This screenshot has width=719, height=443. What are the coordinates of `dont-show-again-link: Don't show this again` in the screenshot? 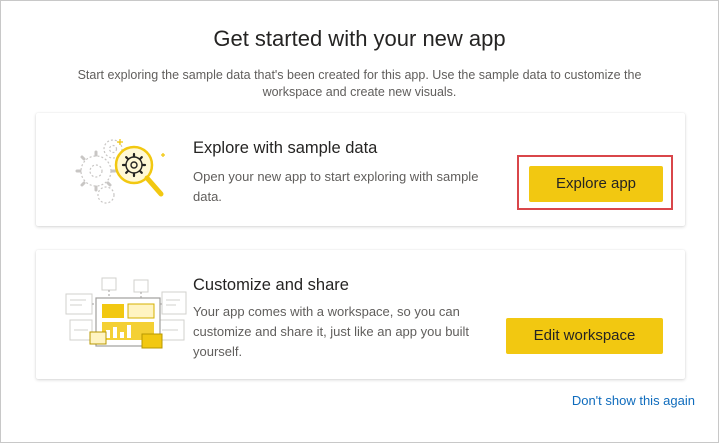 It's located at (633, 400).